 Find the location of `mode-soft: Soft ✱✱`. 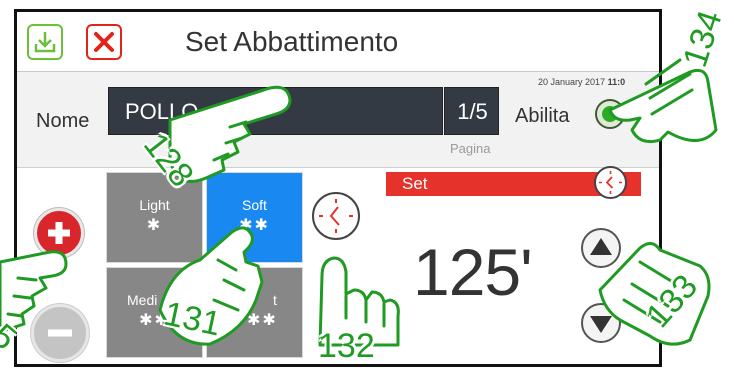

mode-soft: Soft ✱✱ is located at coordinates (254, 217).